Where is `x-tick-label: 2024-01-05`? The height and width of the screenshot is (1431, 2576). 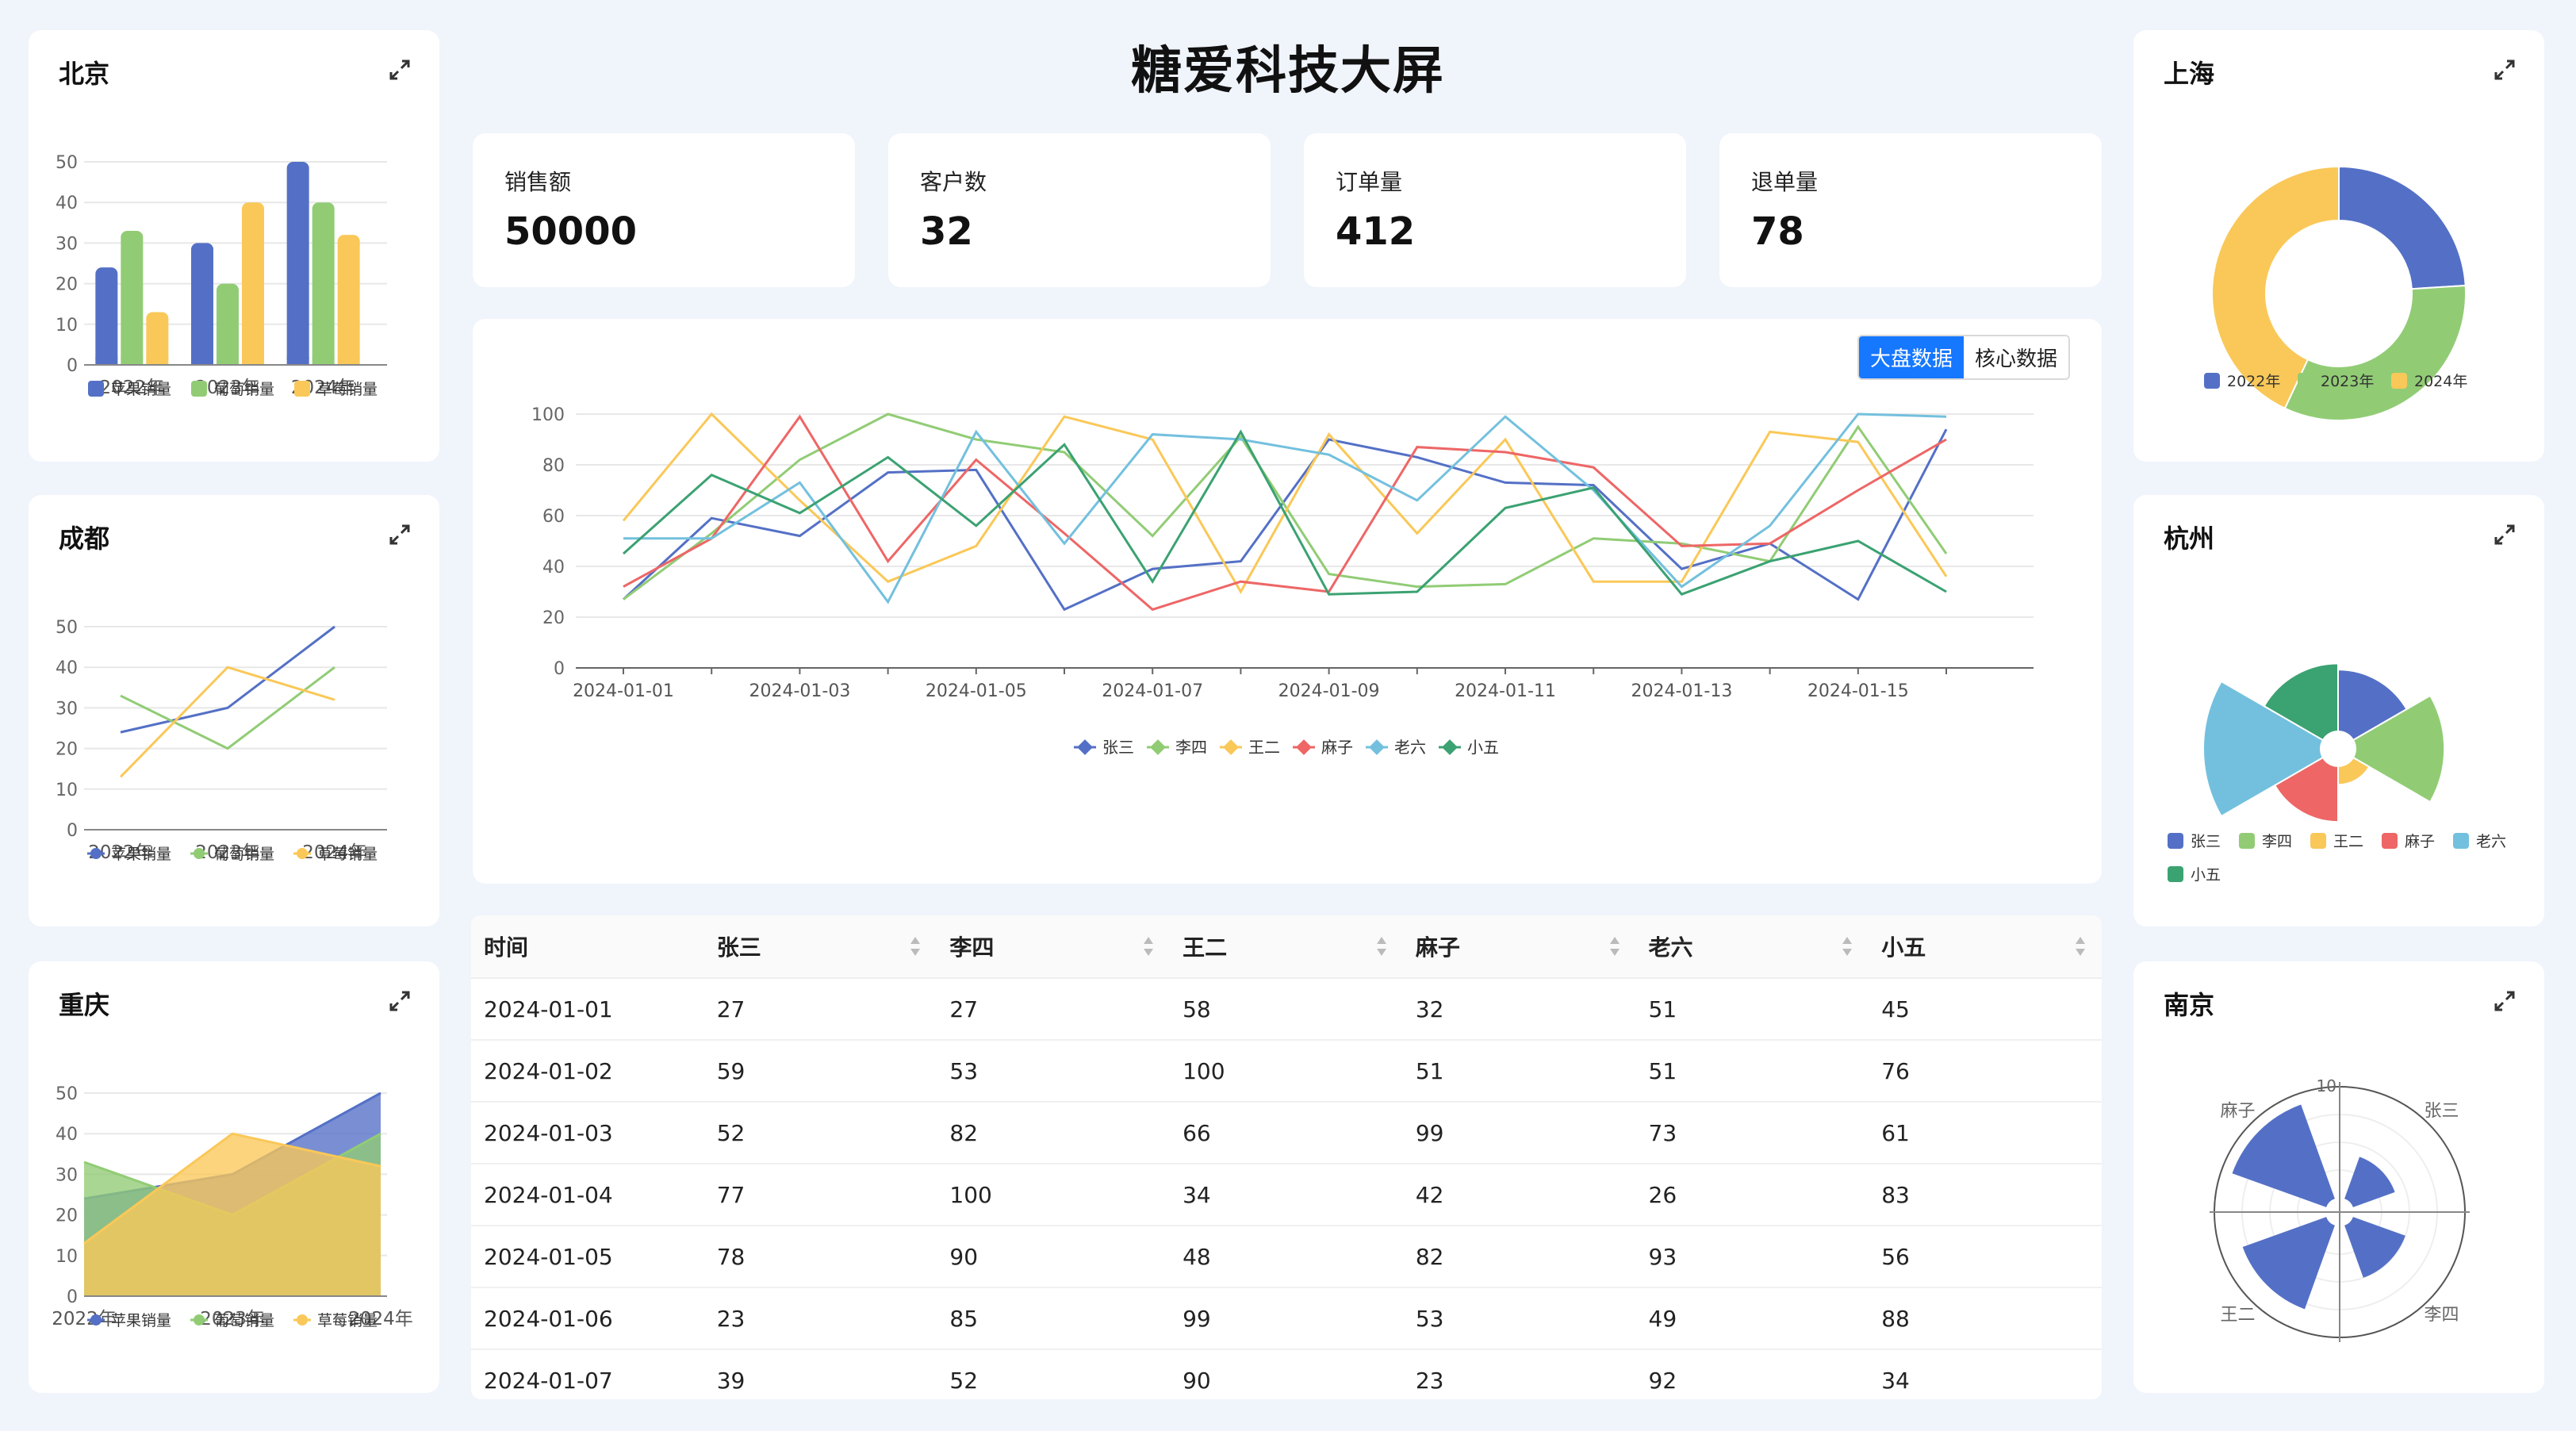 x-tick-label: 2024-01-05 is located at coordinates (977, 691).